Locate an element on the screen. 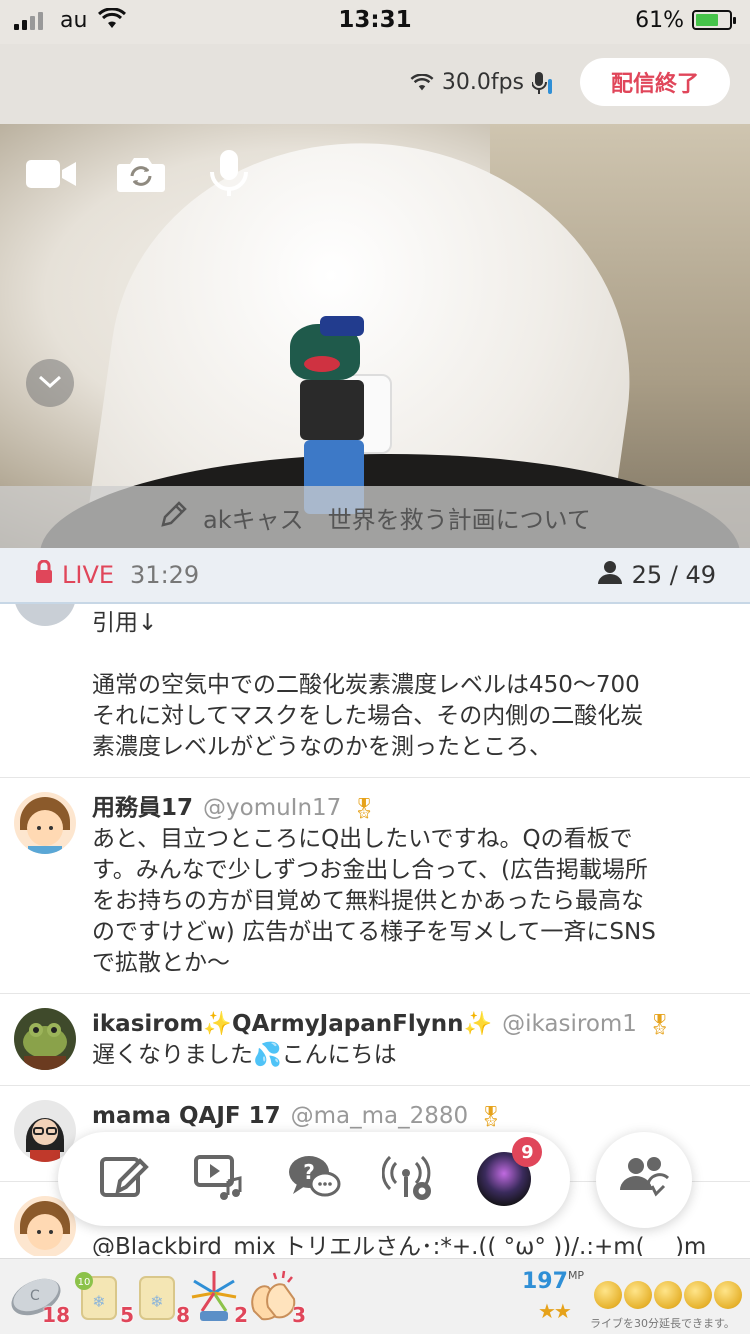 This screenshot has width=750, height=1334. viewer-count-value: 25 / 49 is located at coordinates (673, 575).